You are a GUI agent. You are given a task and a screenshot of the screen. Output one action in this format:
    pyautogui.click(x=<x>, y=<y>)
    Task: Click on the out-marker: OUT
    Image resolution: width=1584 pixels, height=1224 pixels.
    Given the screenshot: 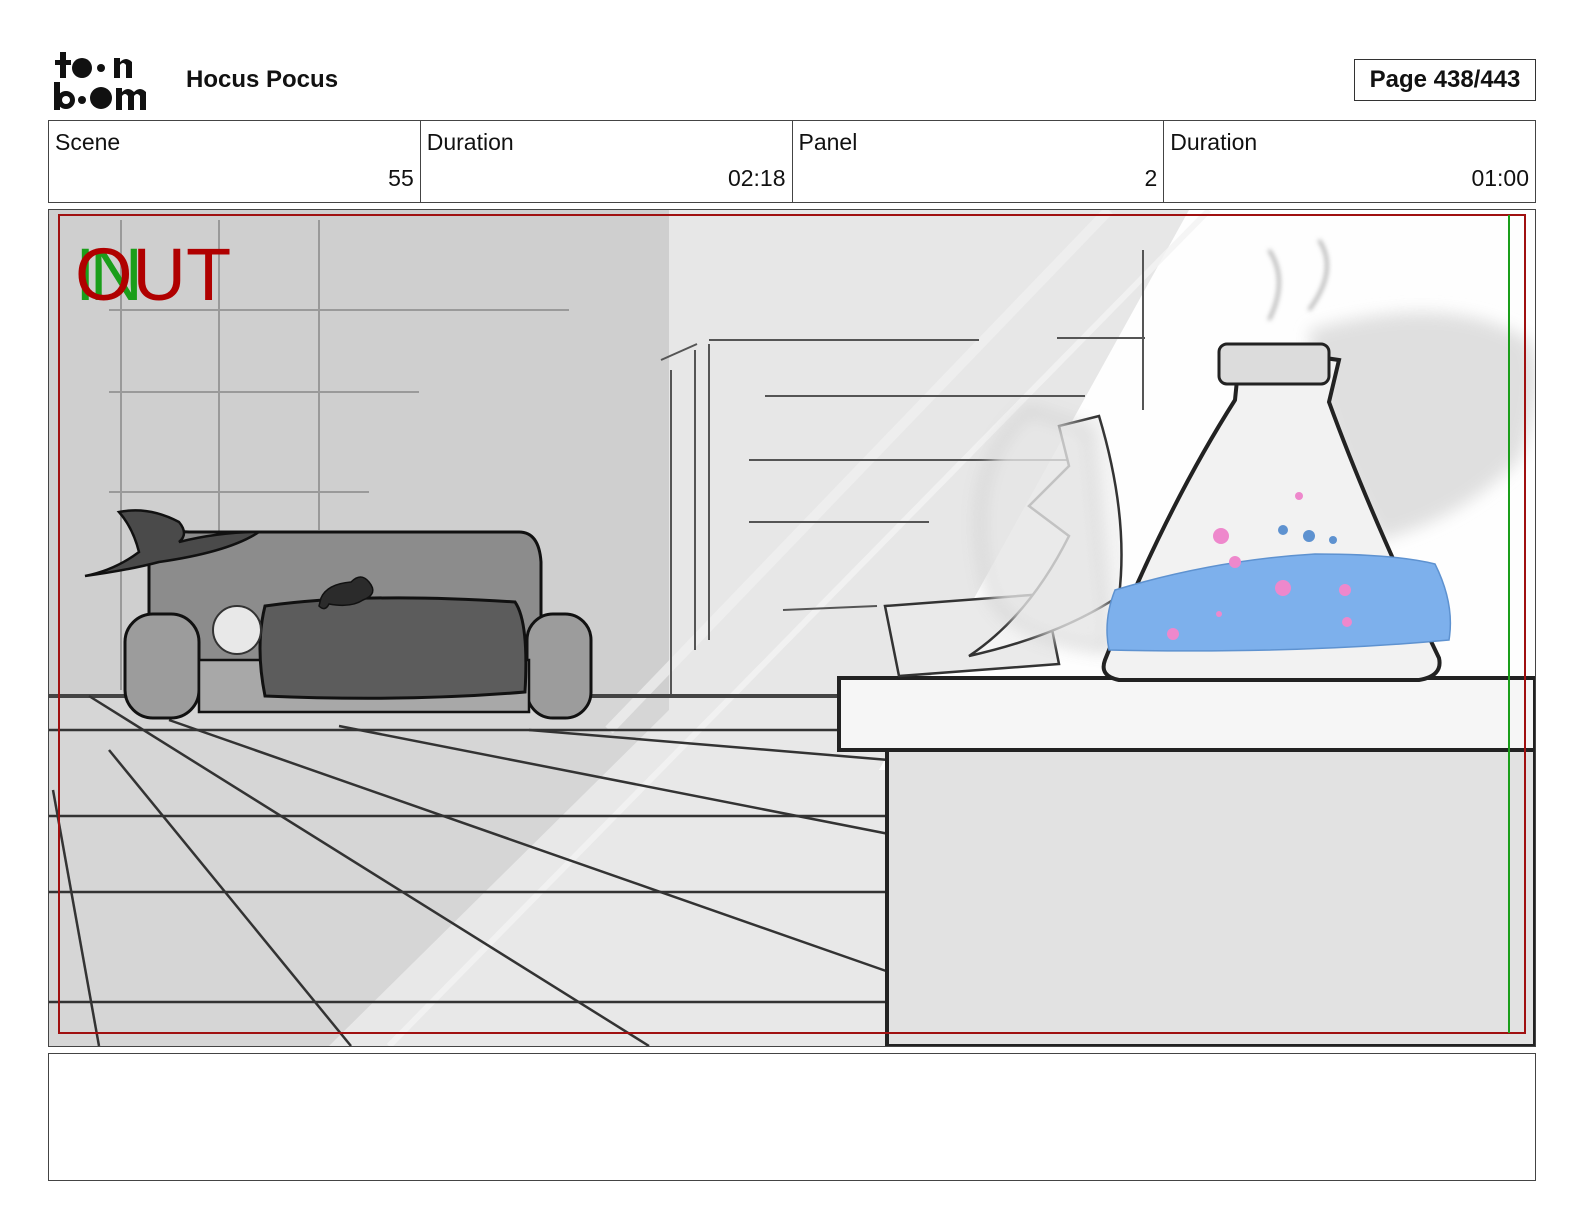 What is the action you would take?
    pyautogui.click(x=153, y=274)
    